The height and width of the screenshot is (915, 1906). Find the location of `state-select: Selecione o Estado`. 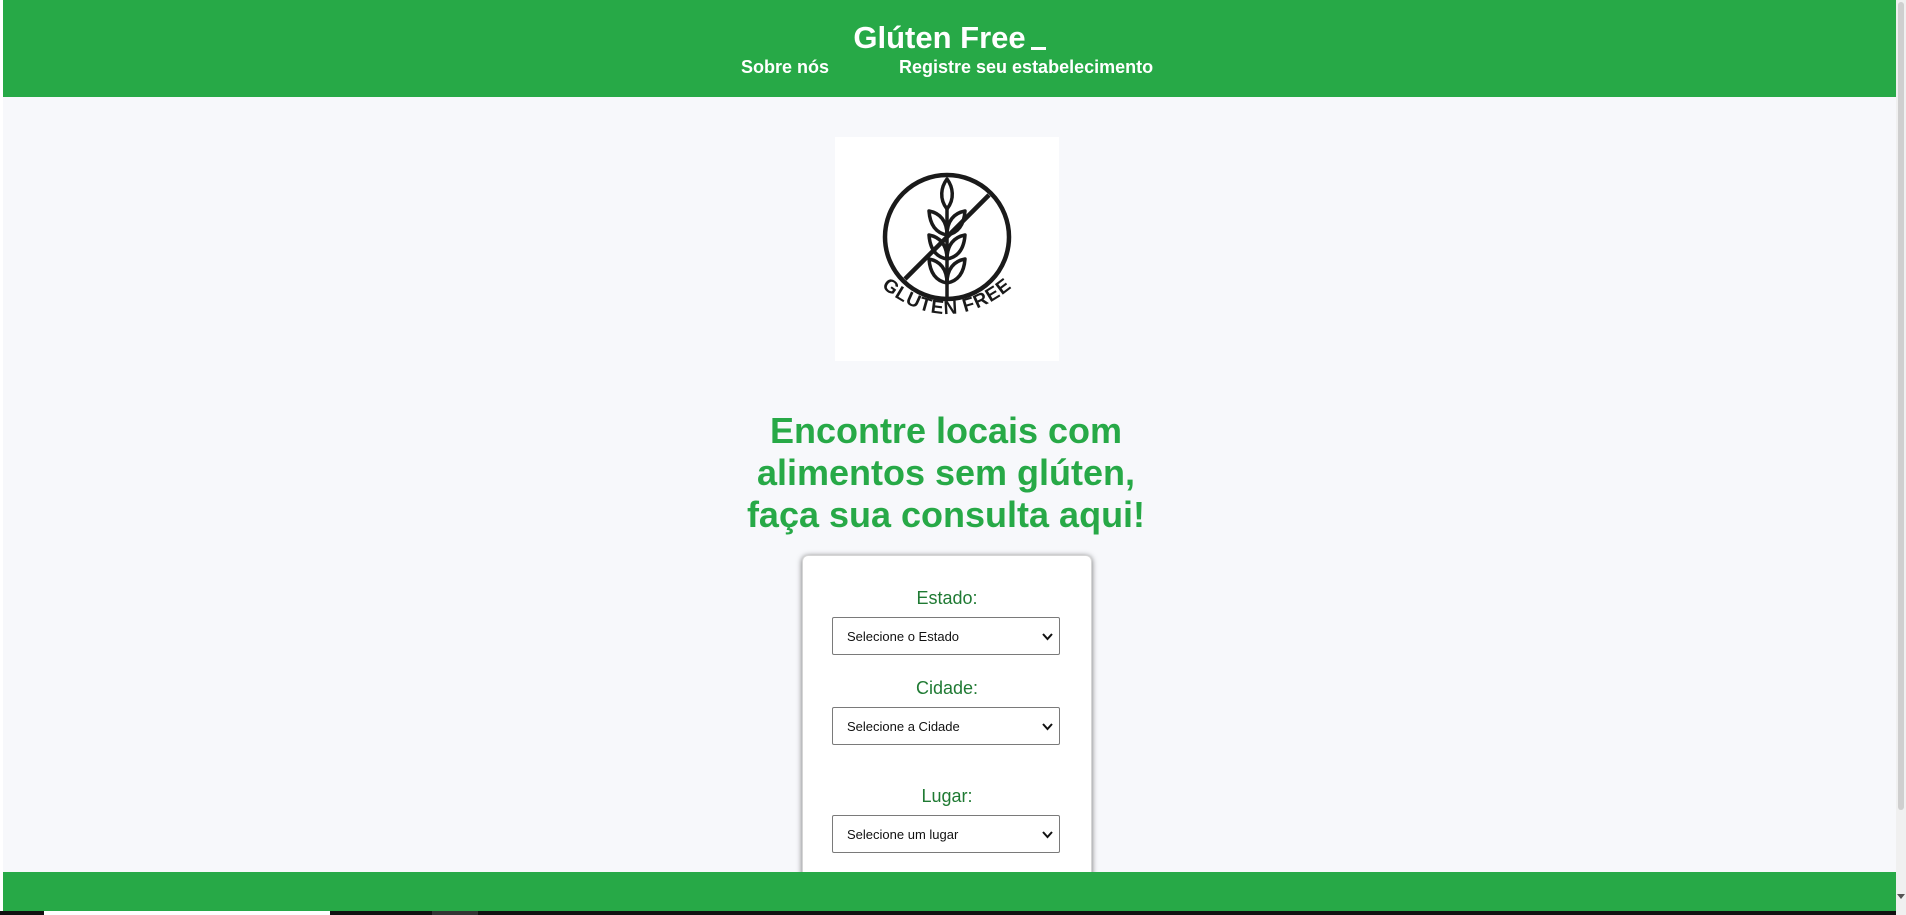

state-select: Selecione o Estado is located at coordinates (946, 636).